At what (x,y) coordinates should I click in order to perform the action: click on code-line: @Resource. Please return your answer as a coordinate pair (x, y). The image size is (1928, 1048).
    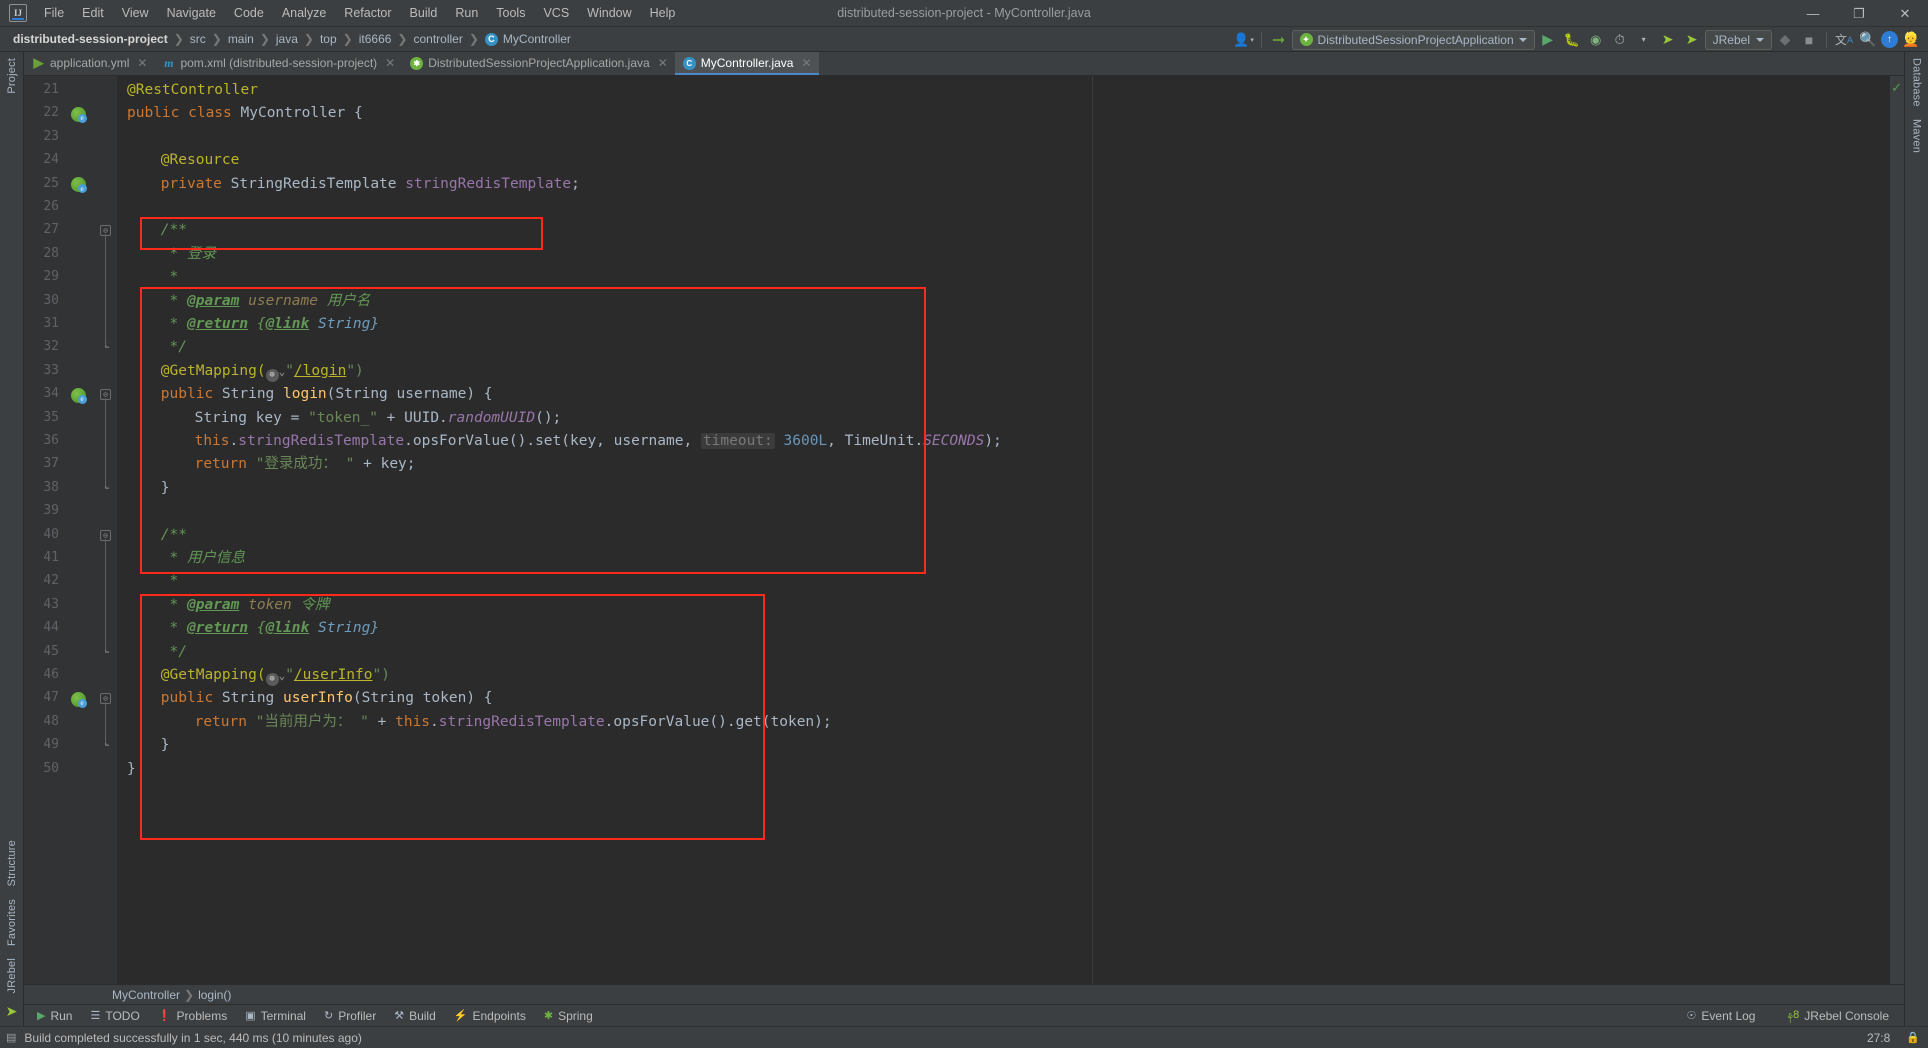
    Looking at the image, I should click on (200, 160).